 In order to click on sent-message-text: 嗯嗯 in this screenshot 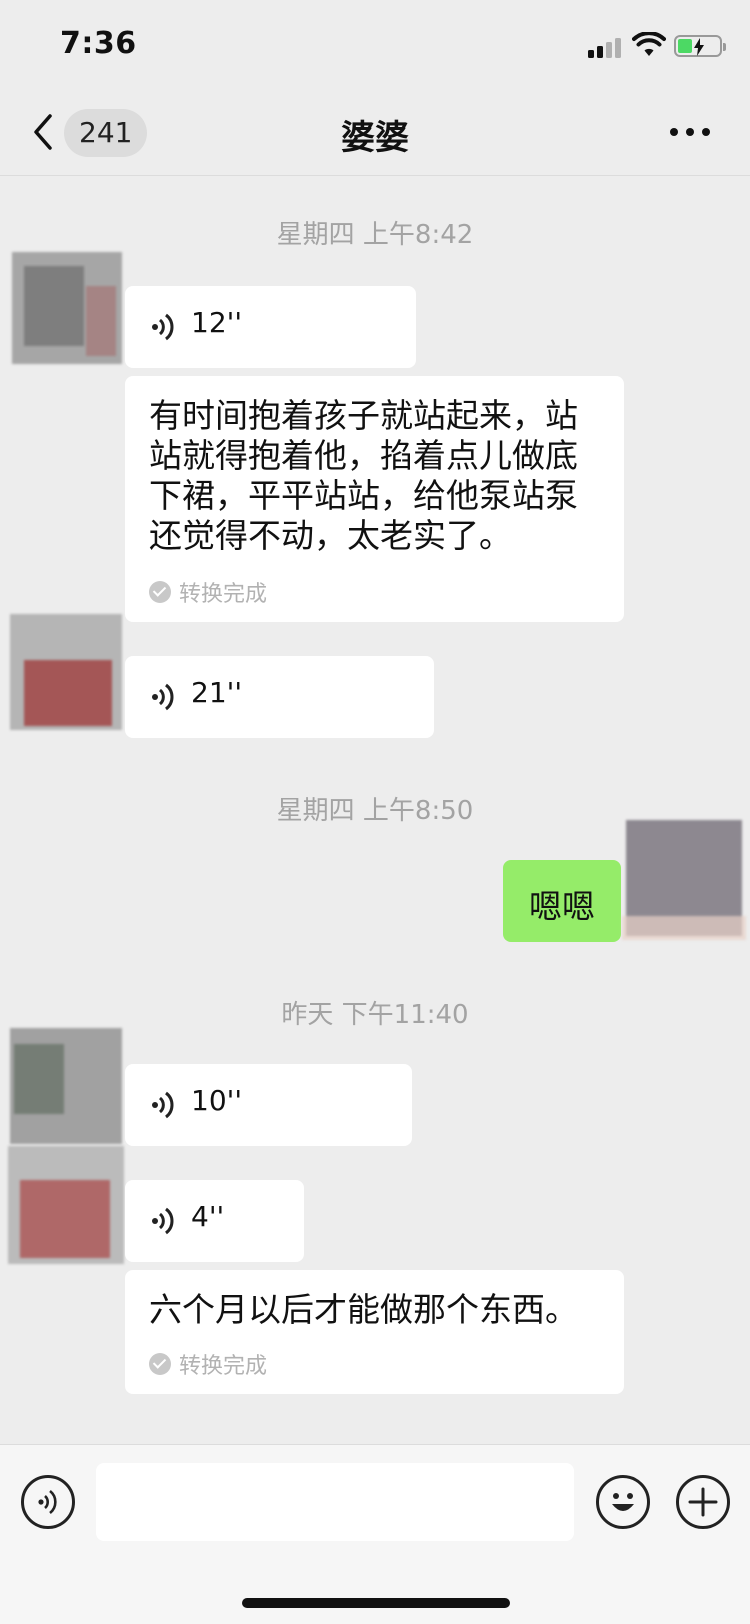, I will do `click(562, 906)`.